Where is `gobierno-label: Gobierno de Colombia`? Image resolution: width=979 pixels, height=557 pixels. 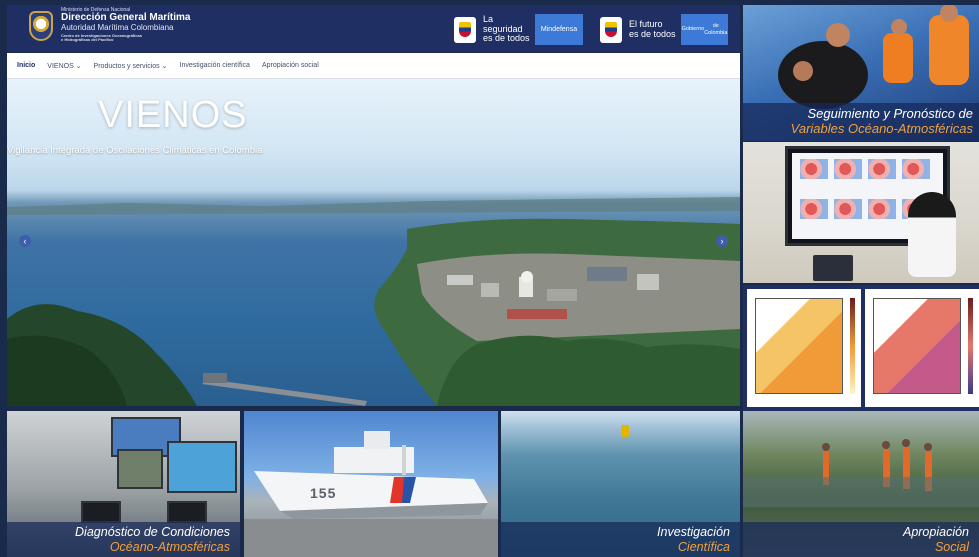
gobierno-label: Gobierno de Colombia is located at coordinates (704, 29).